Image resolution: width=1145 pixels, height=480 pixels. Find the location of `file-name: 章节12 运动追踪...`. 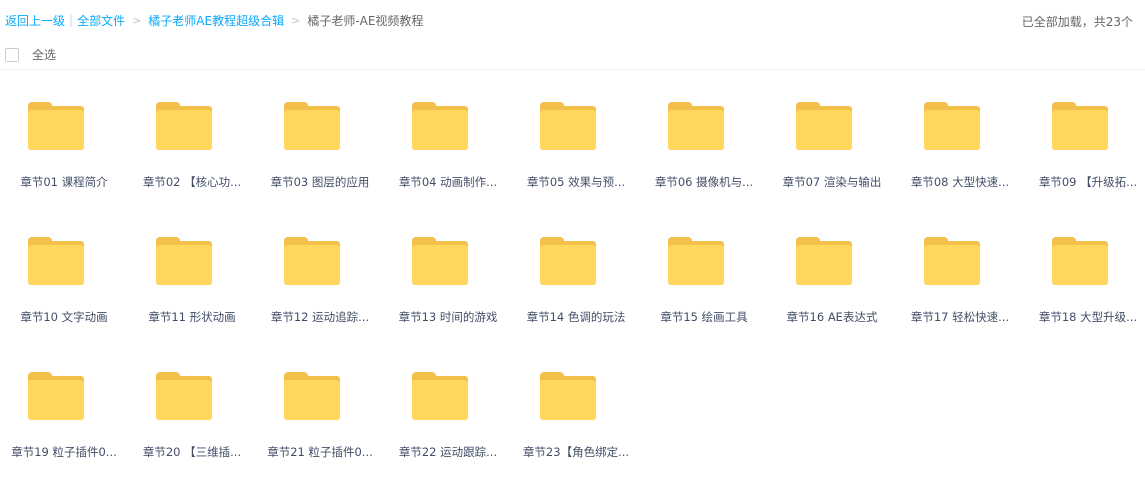

file-name: 章节12 运动追踪... is located at coordinates (320, 317).